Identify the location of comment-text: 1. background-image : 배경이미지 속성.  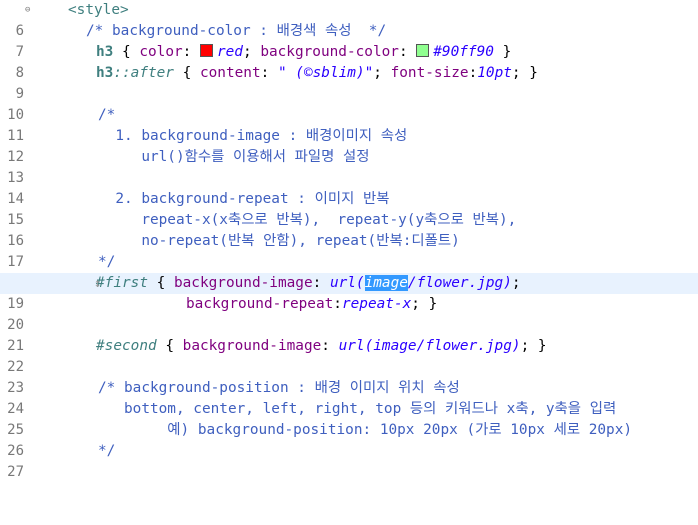
(253, 136).